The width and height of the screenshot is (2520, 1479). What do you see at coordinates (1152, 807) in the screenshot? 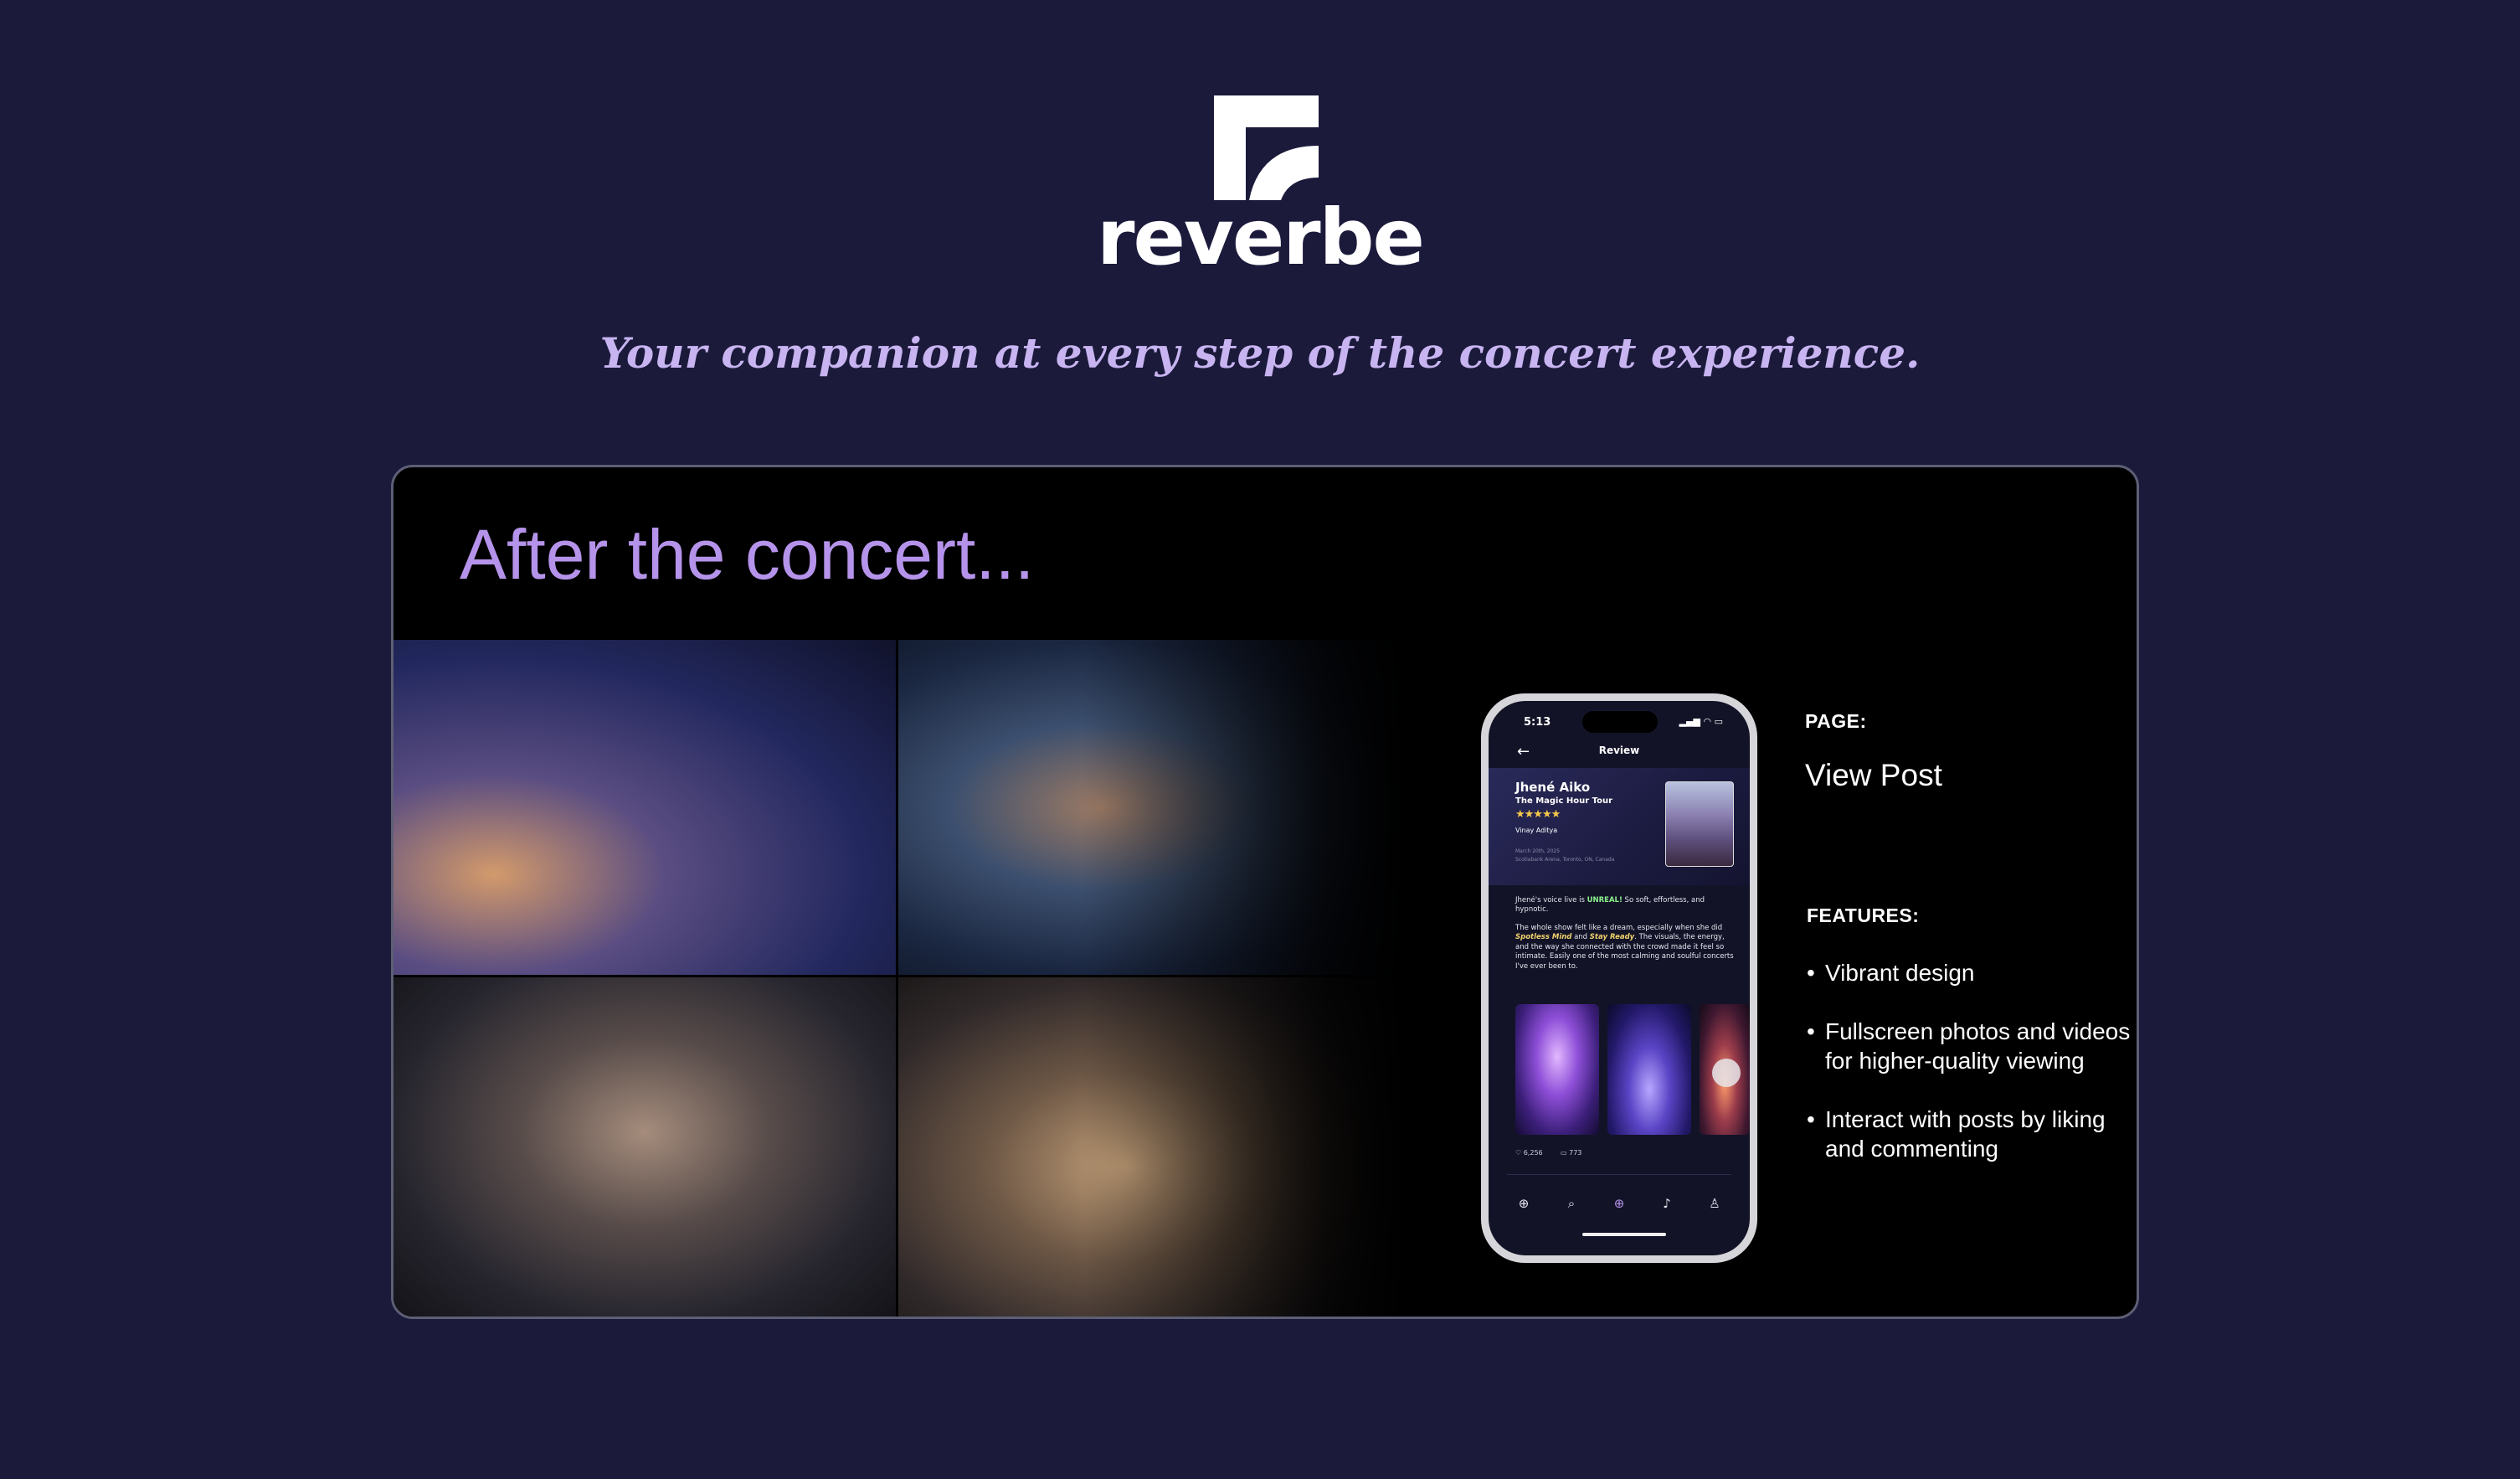
I see `photo-woman-headphones` at bounding box center [1152, 807].